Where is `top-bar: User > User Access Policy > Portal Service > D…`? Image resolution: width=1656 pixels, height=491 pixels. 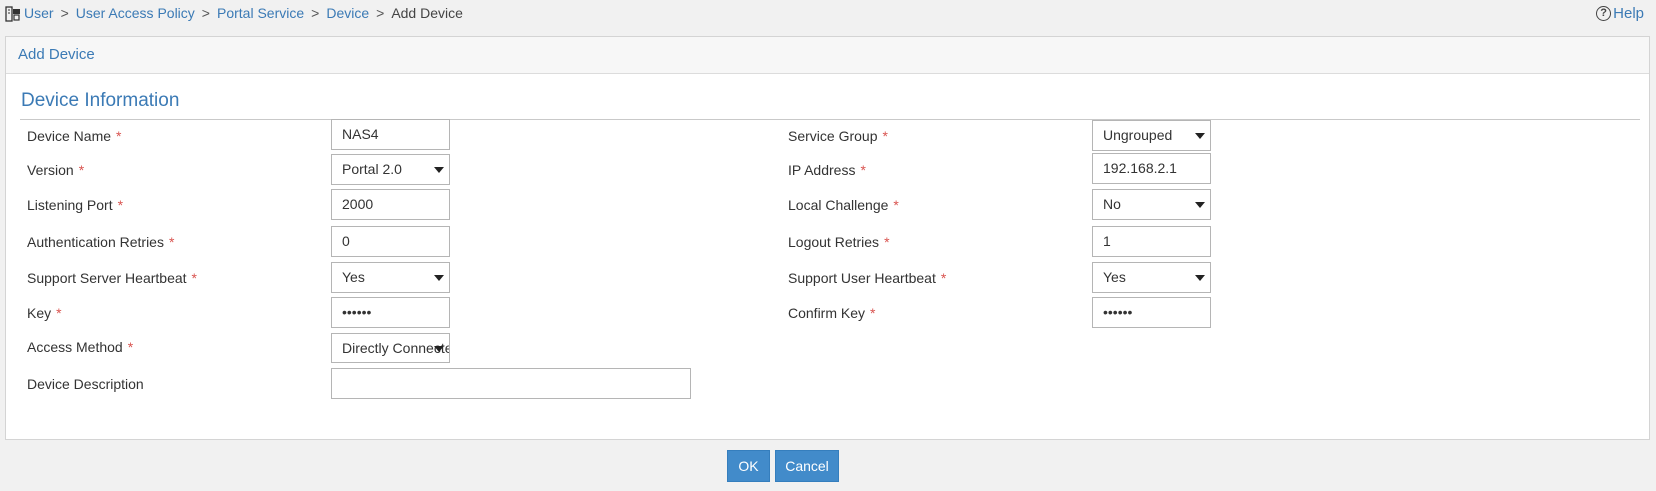
top-bar: User > User Access Policy > Portal Service > D… is located at coordinates (828, 15).